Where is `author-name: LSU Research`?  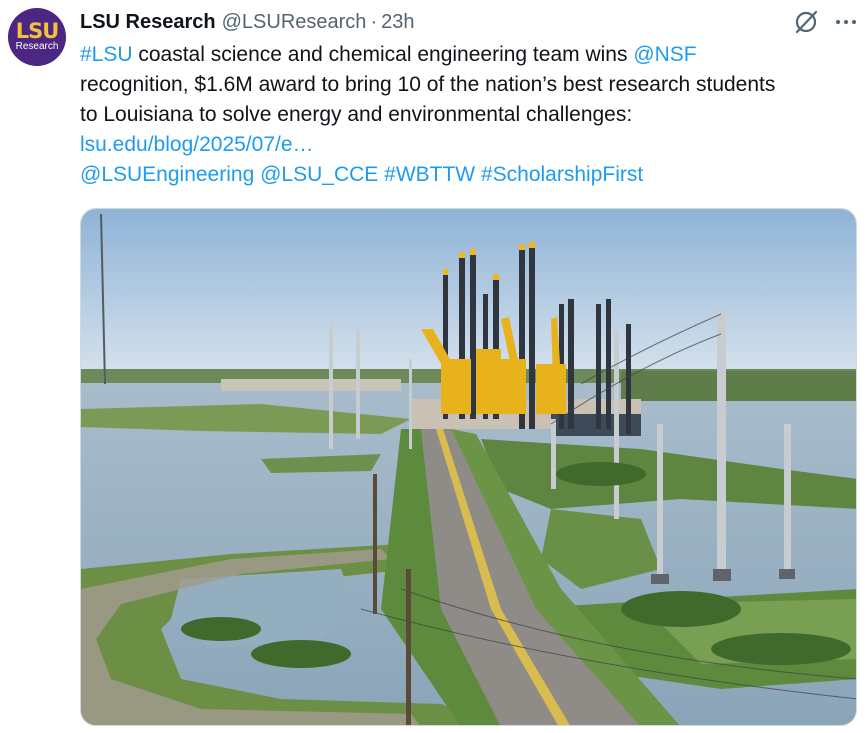 author-name: LSU Research is located at coordinates (148, 22).